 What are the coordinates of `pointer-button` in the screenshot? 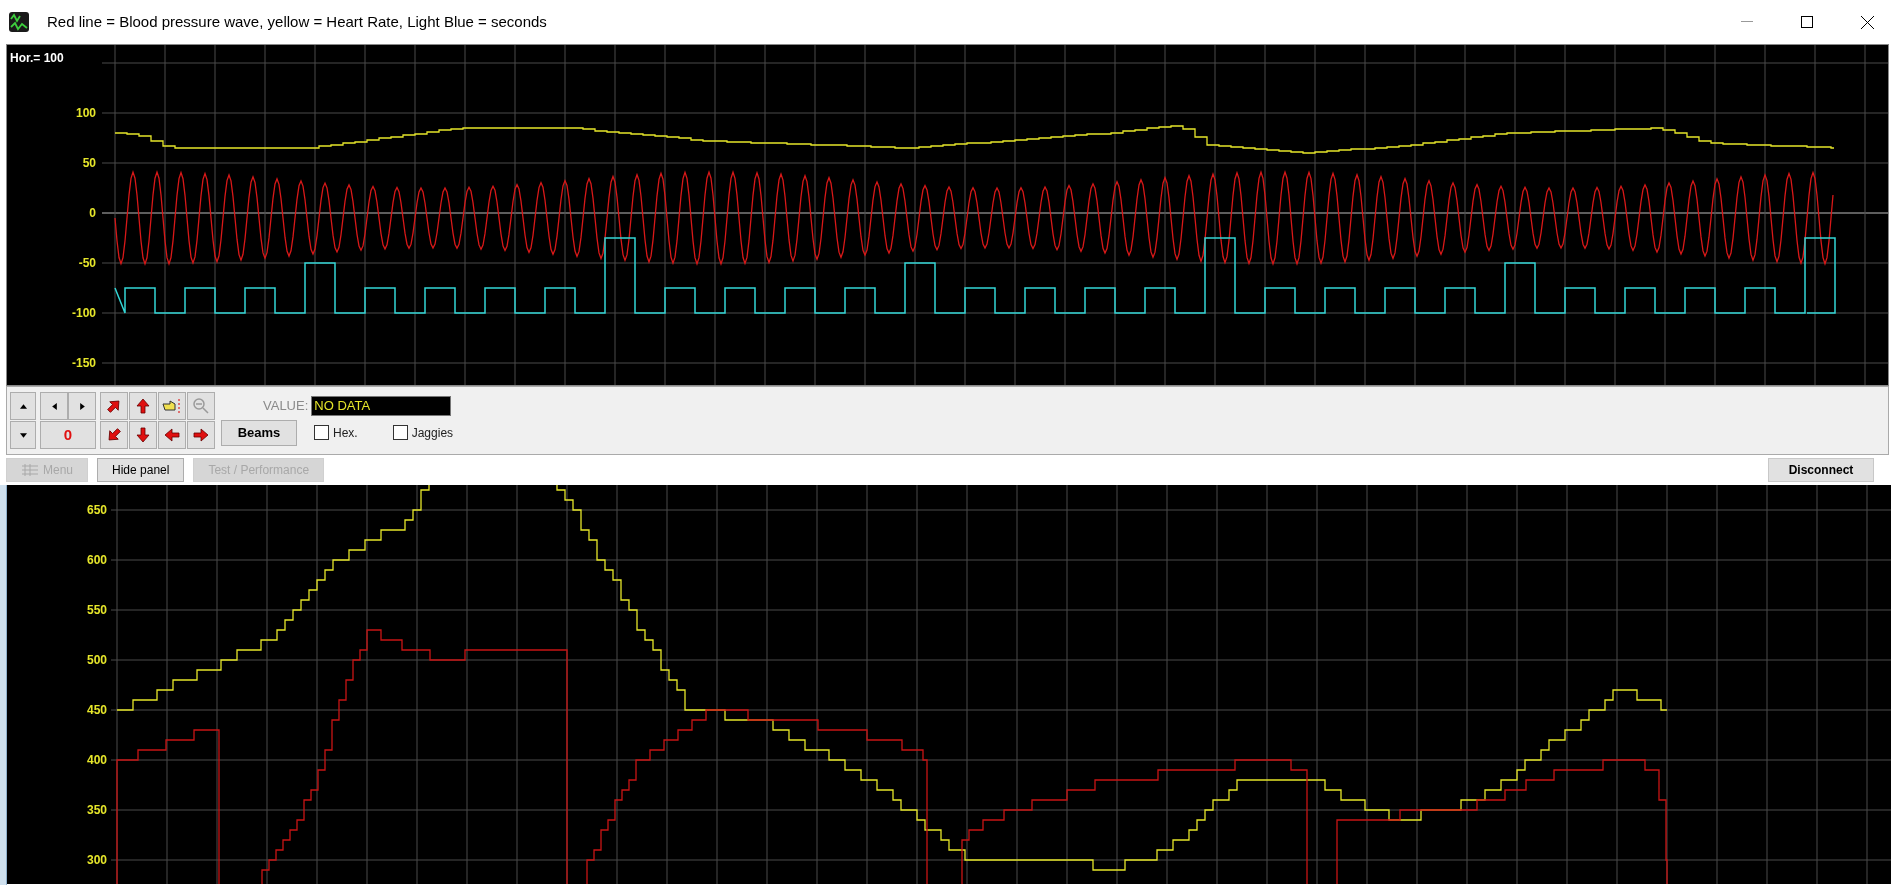 It's located at (172, 406).